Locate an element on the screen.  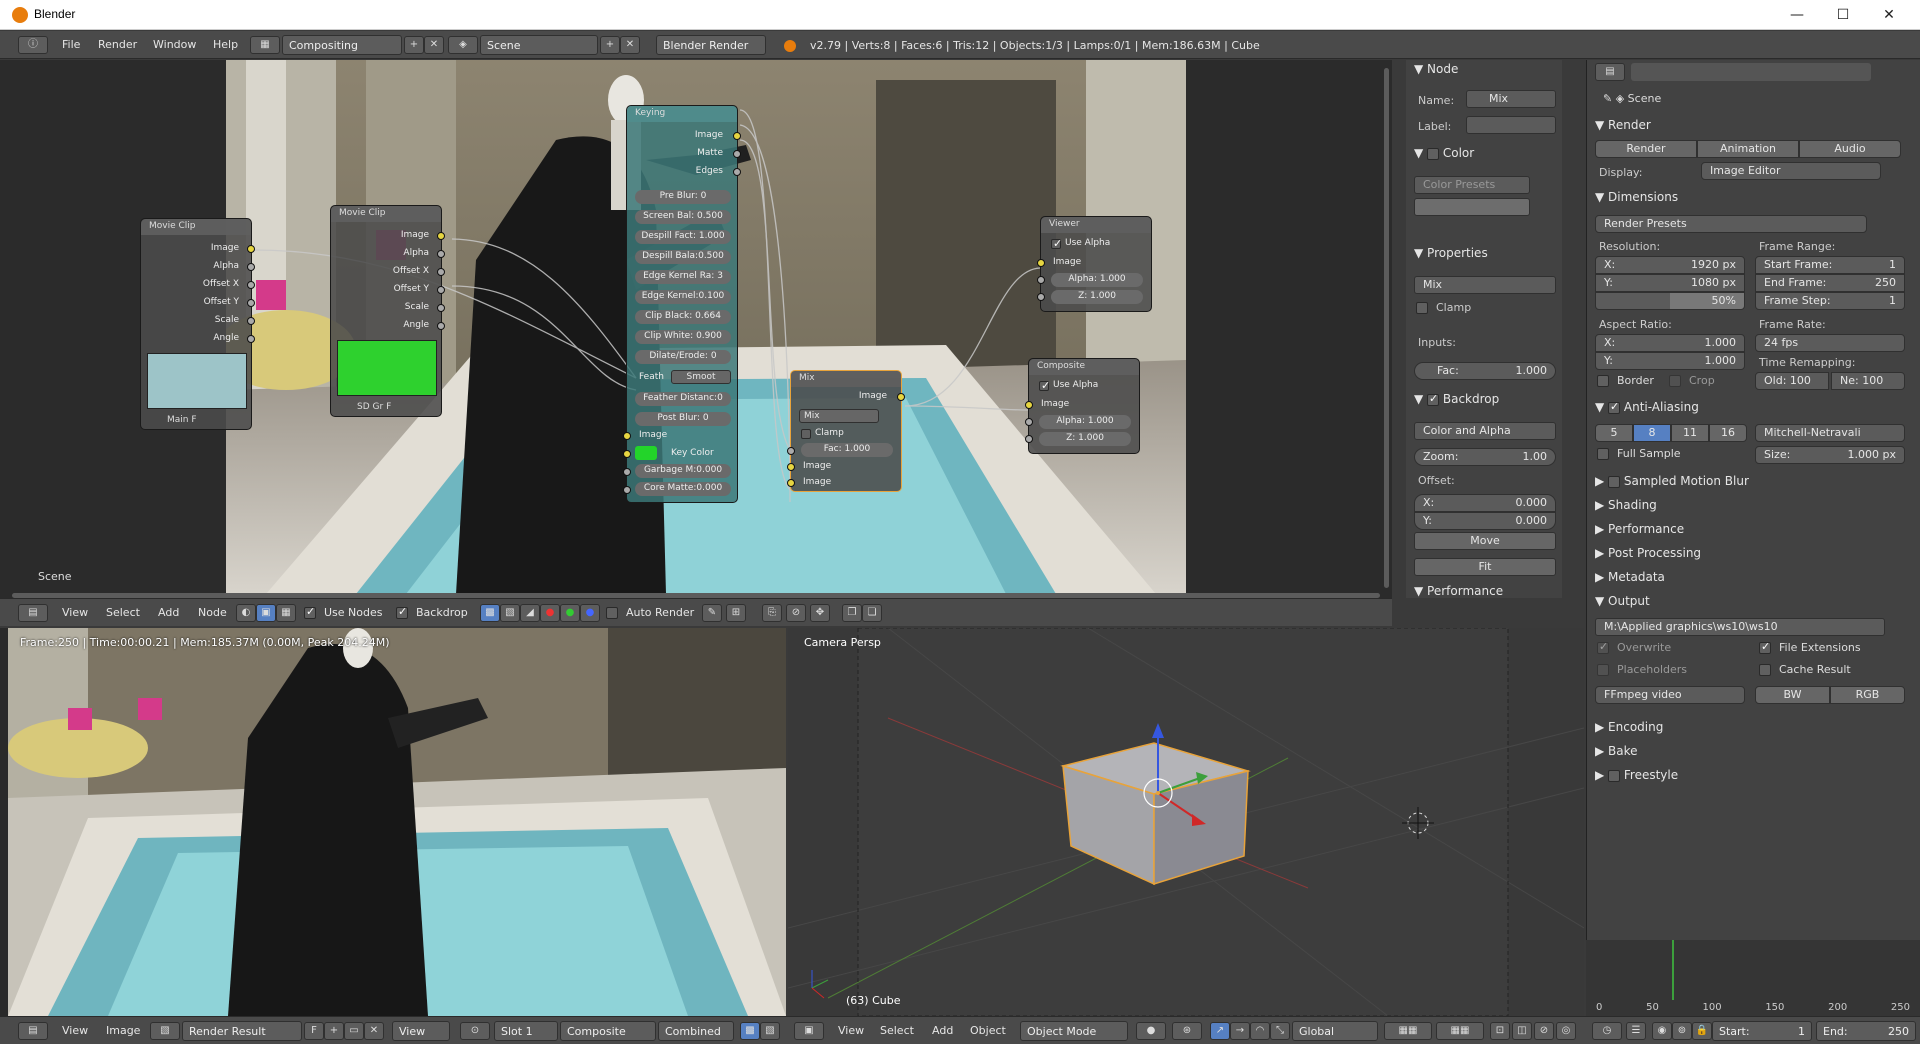
key-color-swatch is located at coordinates (646, 453).